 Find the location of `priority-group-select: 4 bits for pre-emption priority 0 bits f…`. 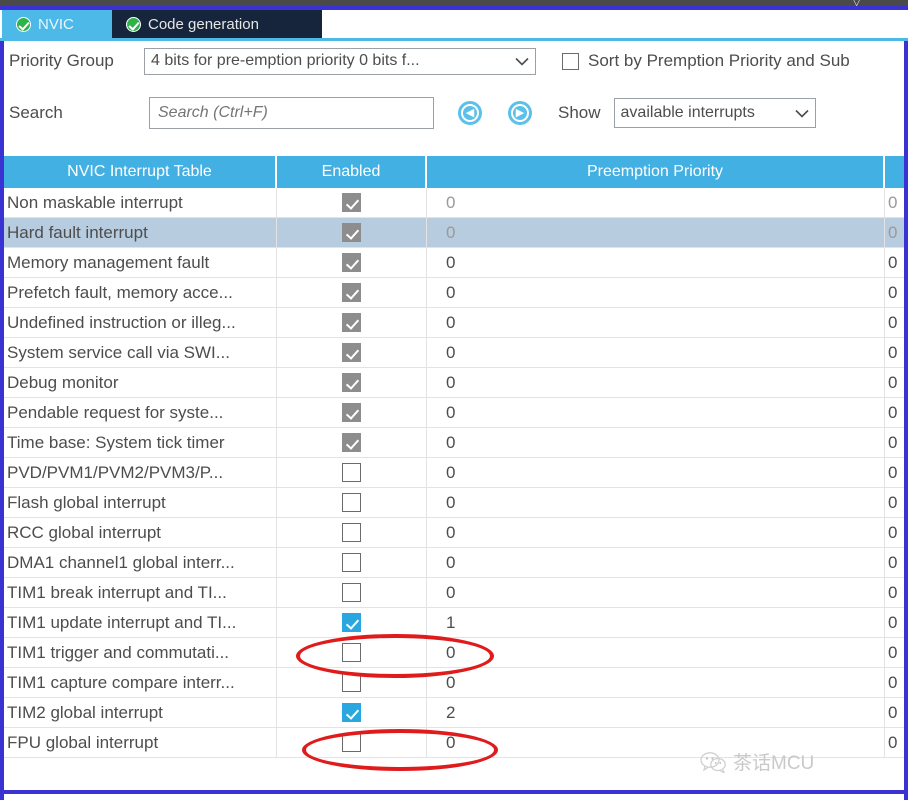

priority-group-select: 4 bits for pre-emption priority 0 bits f… is located at coordinates (340, 61).